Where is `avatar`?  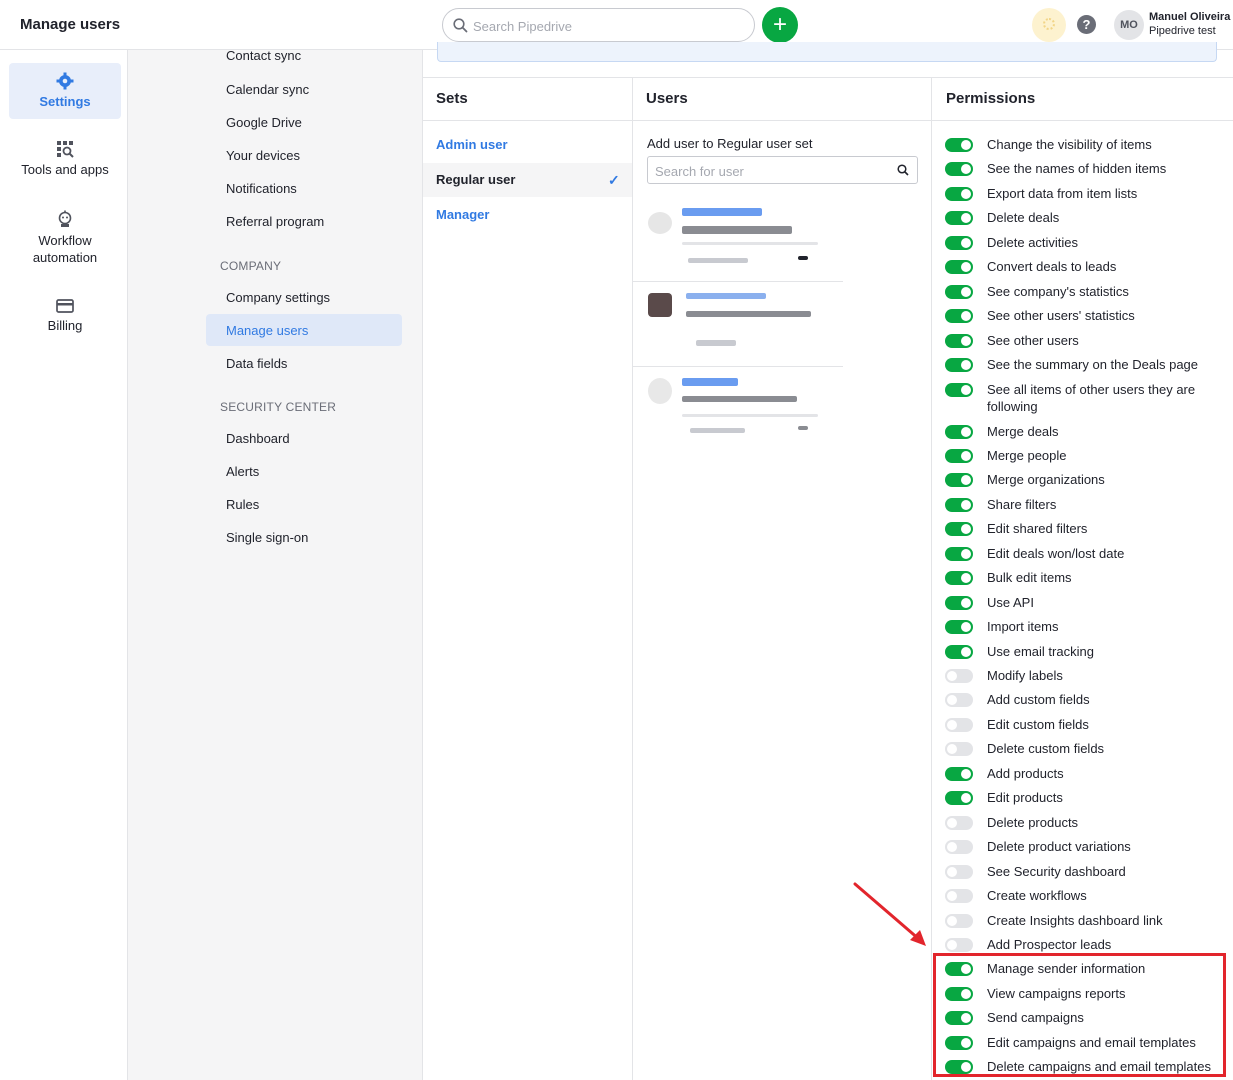
avatar is located at coordinates (660, 305).